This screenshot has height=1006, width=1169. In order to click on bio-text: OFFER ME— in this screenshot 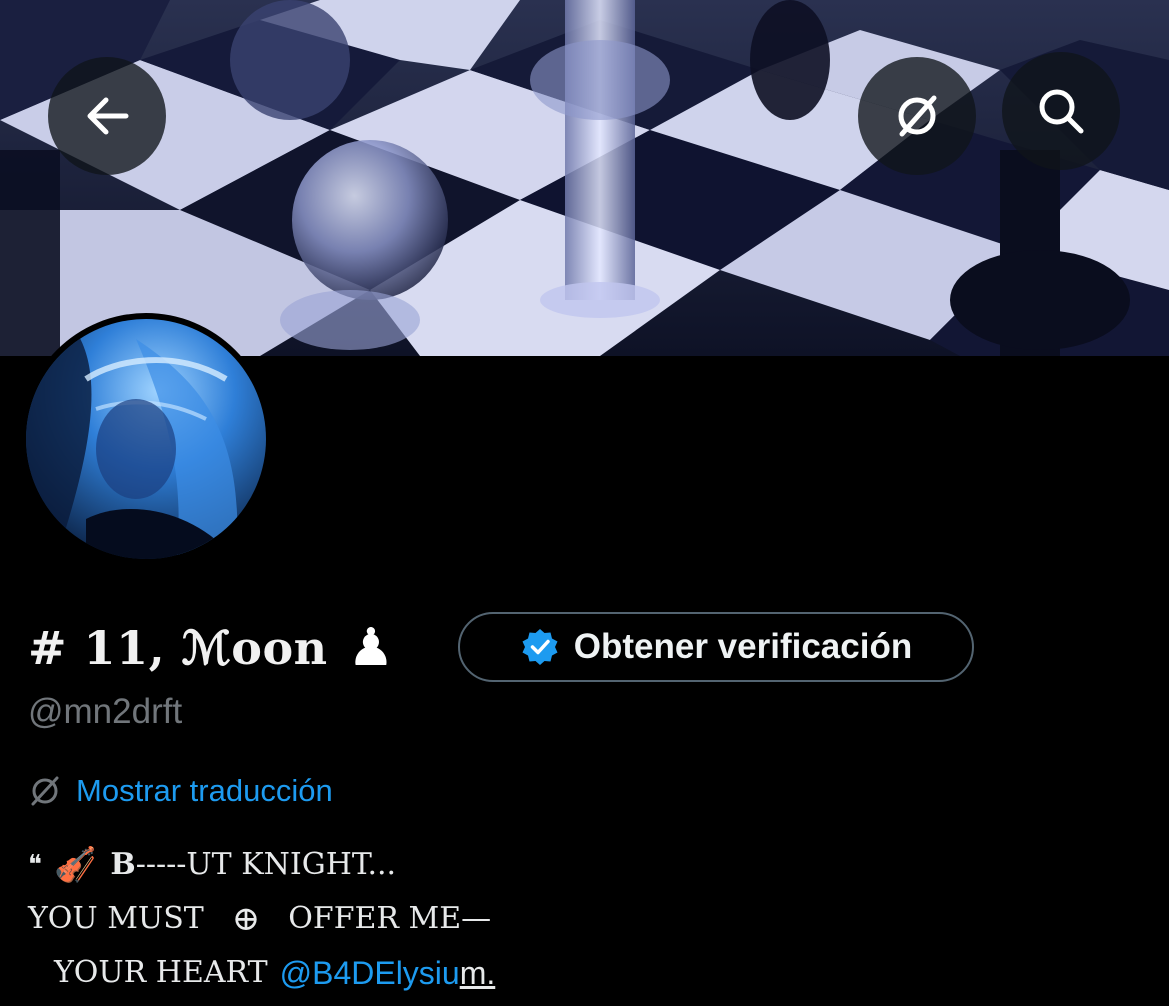, I will do `click(390, 918)`.